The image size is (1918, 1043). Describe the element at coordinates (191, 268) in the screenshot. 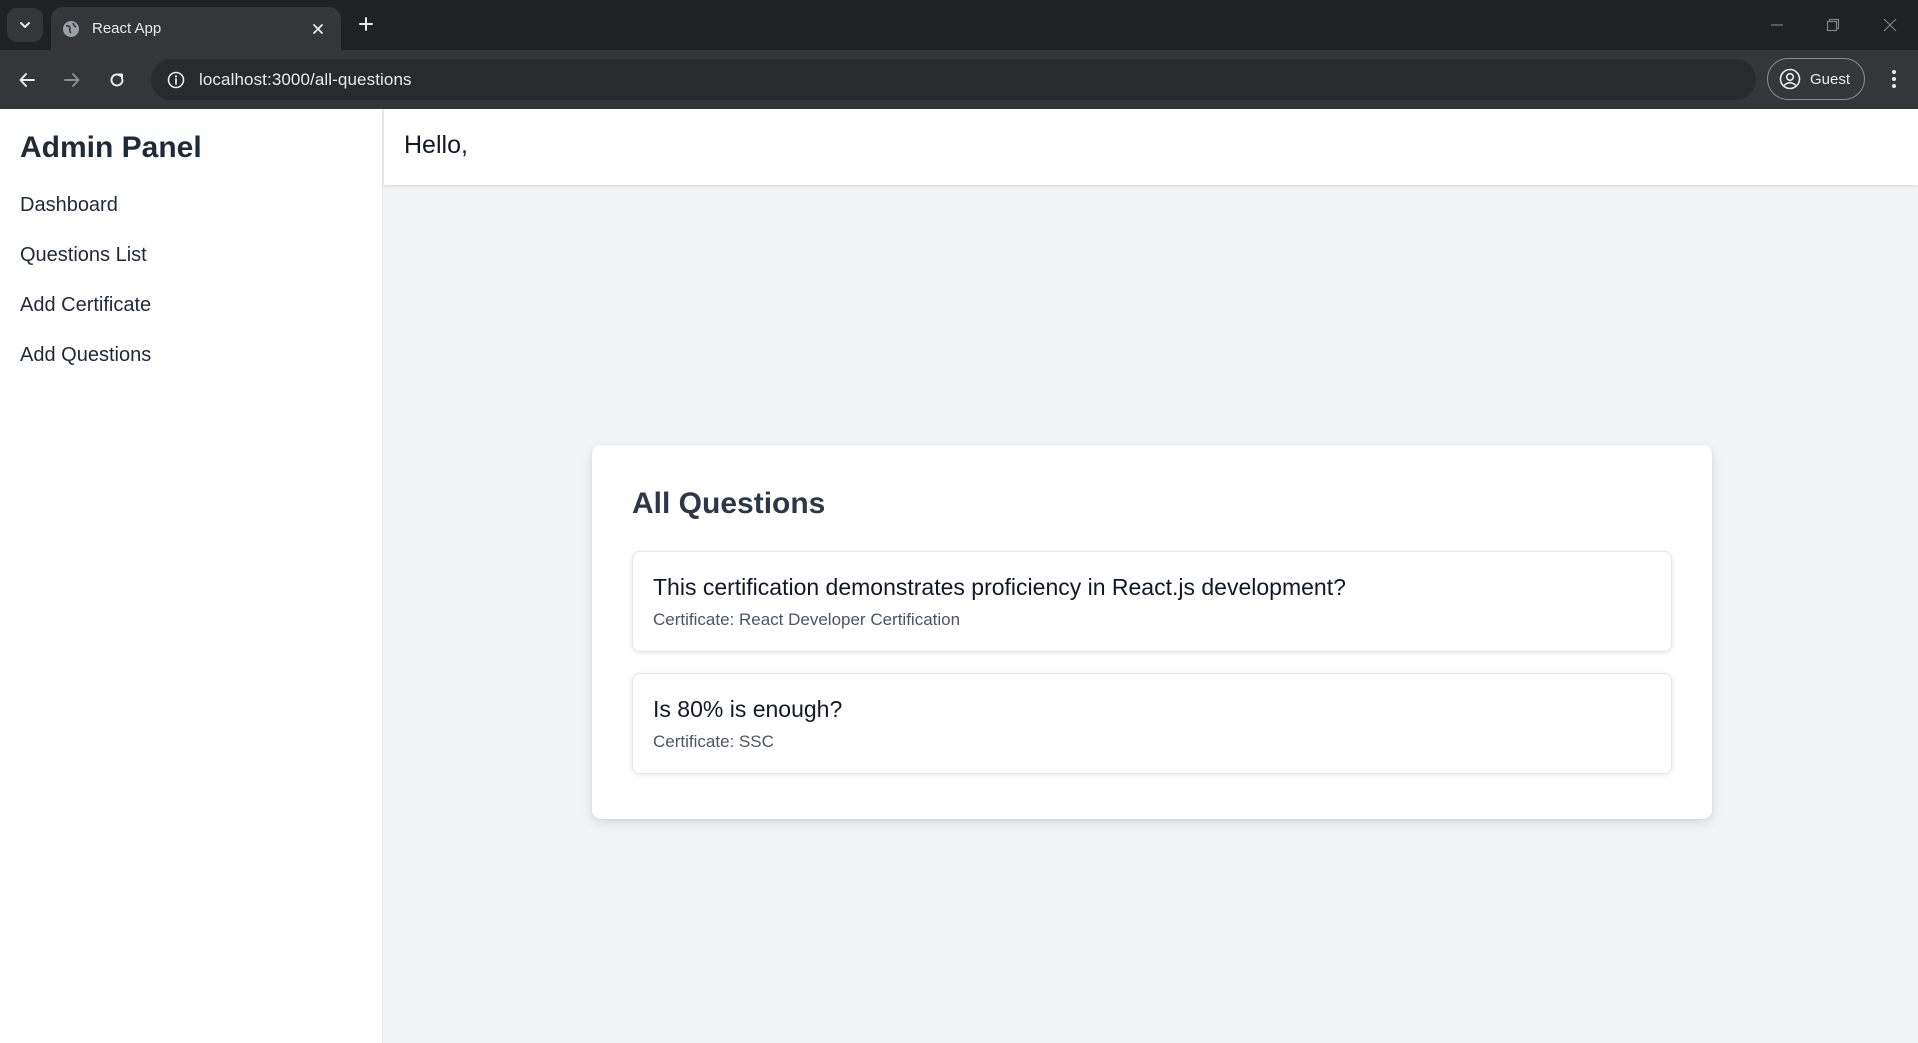

I see `sidebar-item-questions-list: Questions List` at that location.